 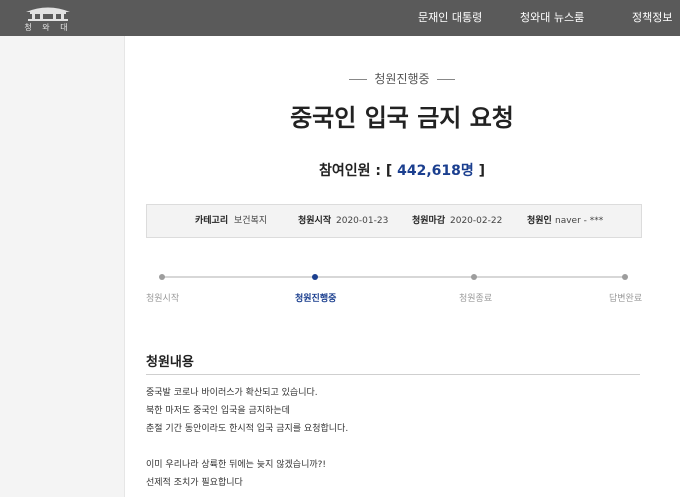 I want to click on author-value: naver - ***, so click(x=579, y=221).